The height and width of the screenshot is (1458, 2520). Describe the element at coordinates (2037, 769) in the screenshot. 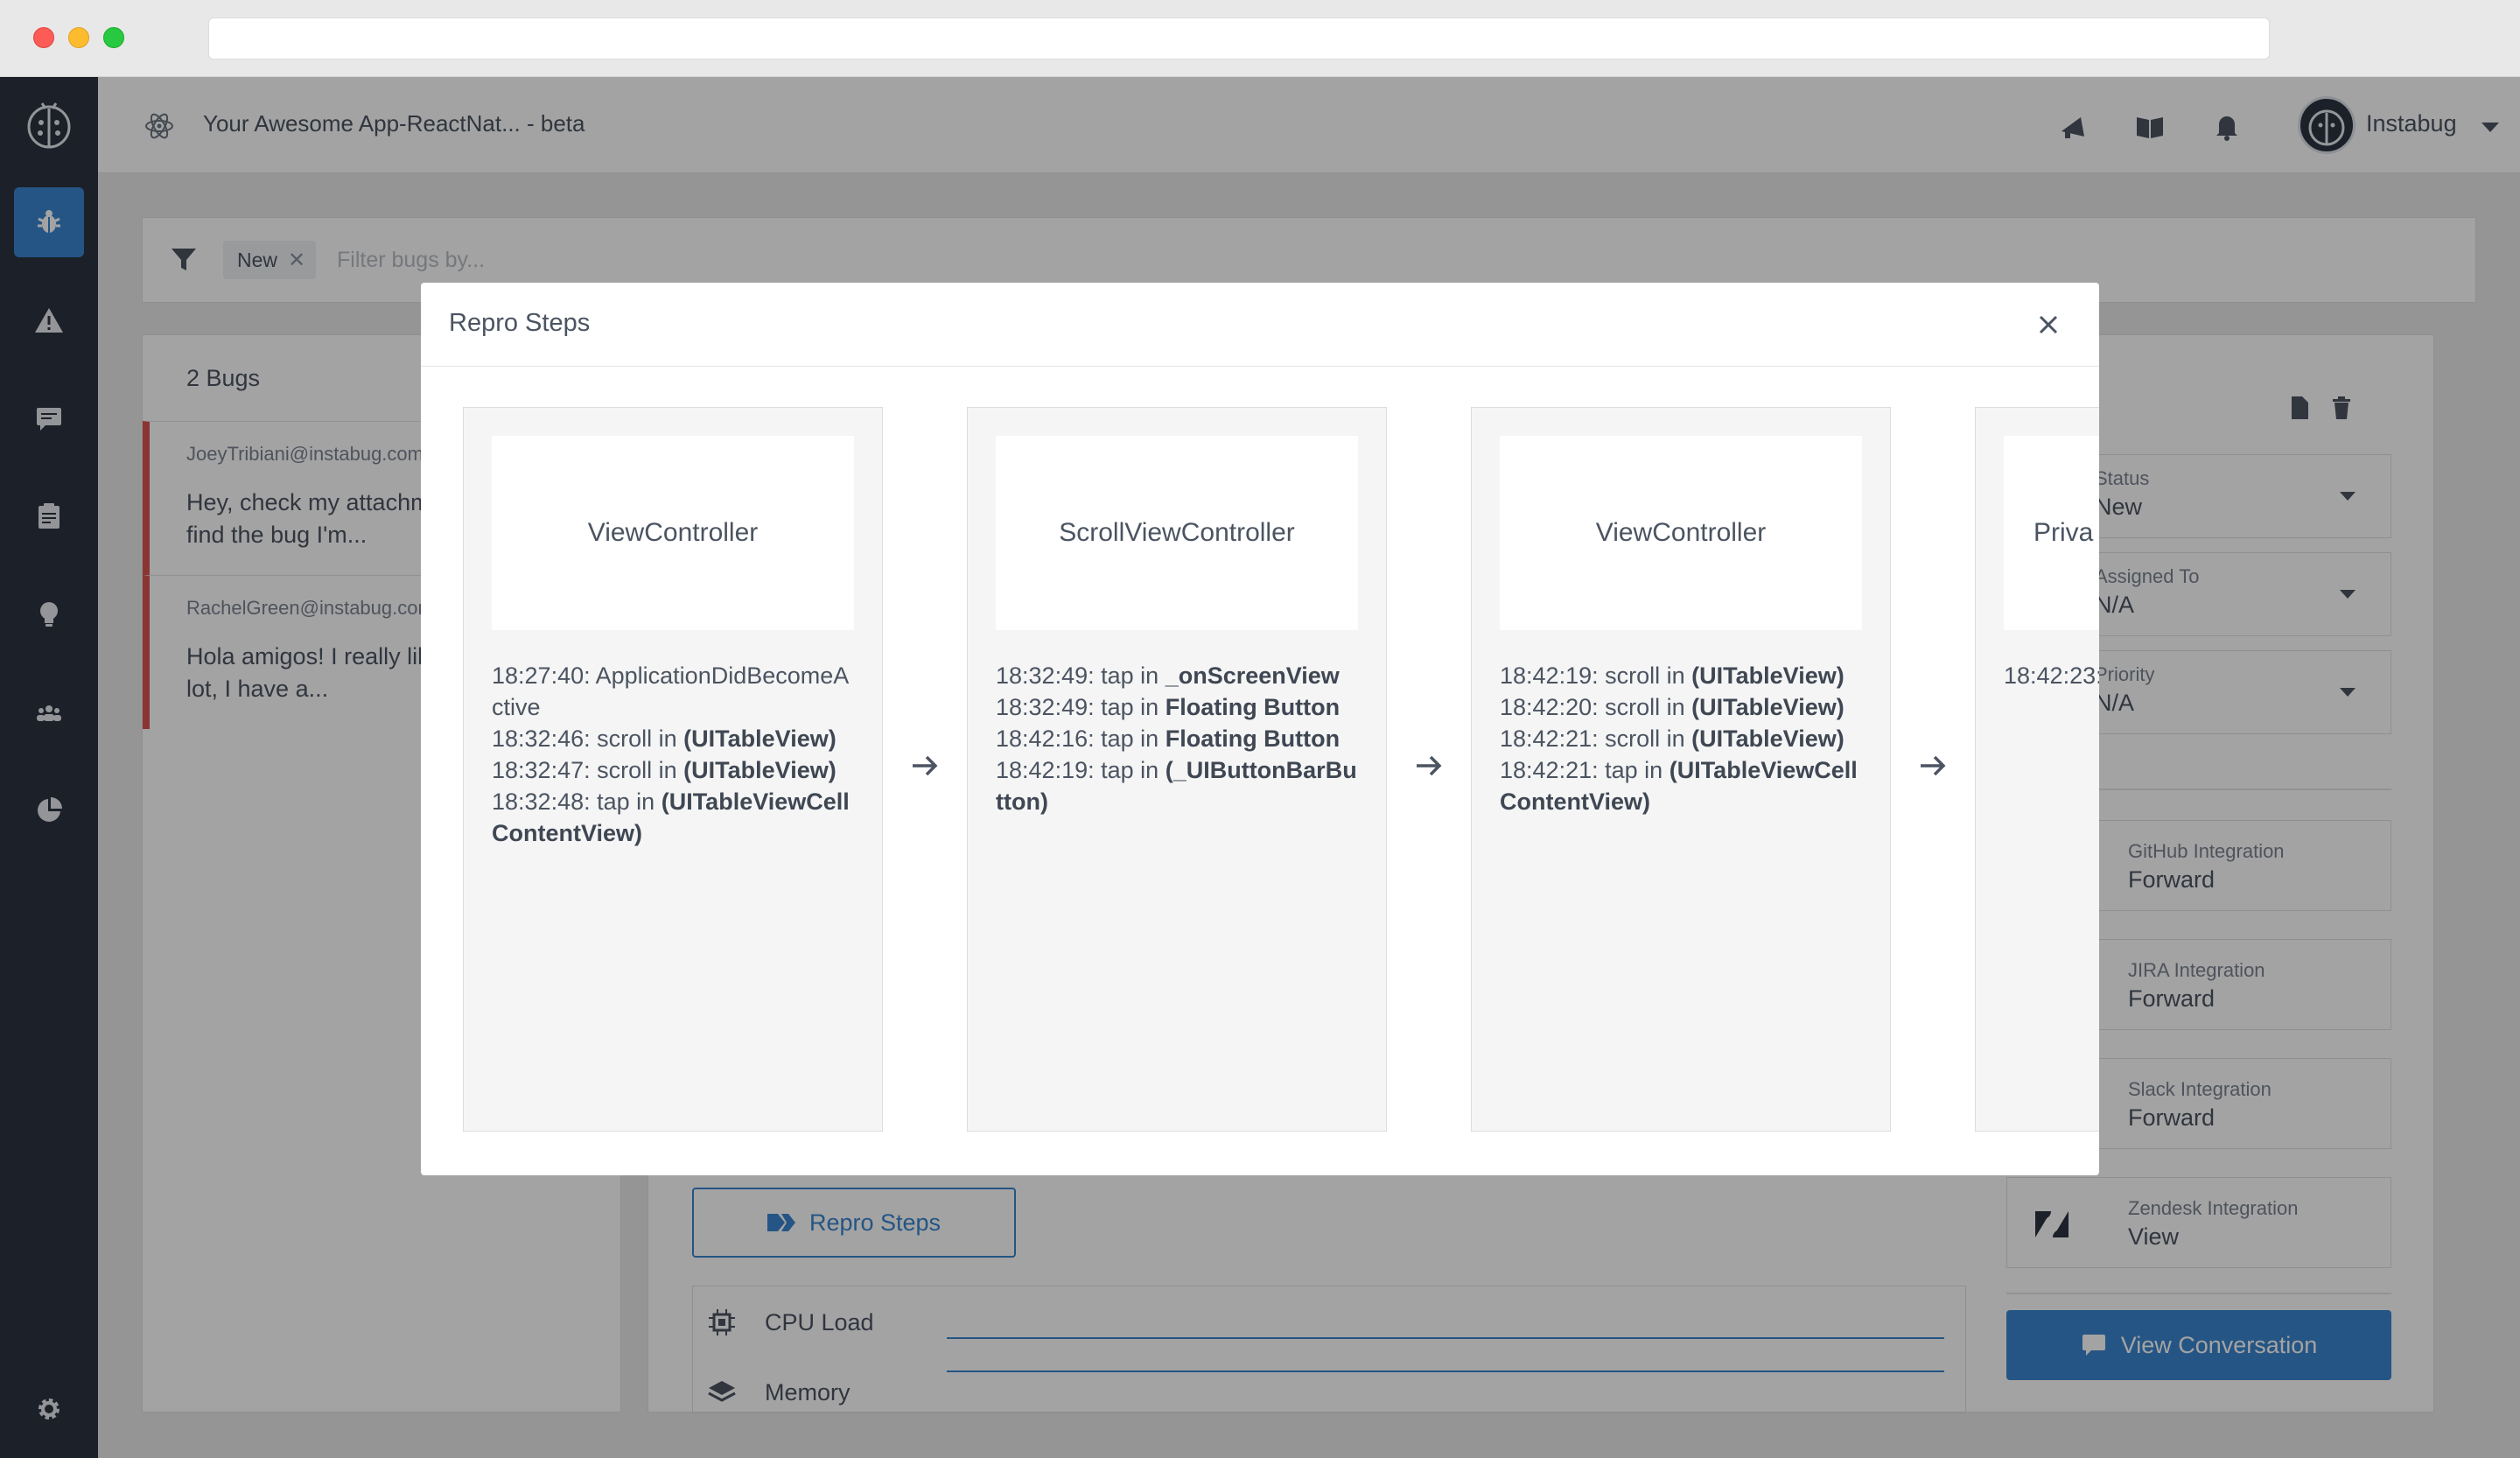

I see `step-card: Priva 18:42:23:` at that location.